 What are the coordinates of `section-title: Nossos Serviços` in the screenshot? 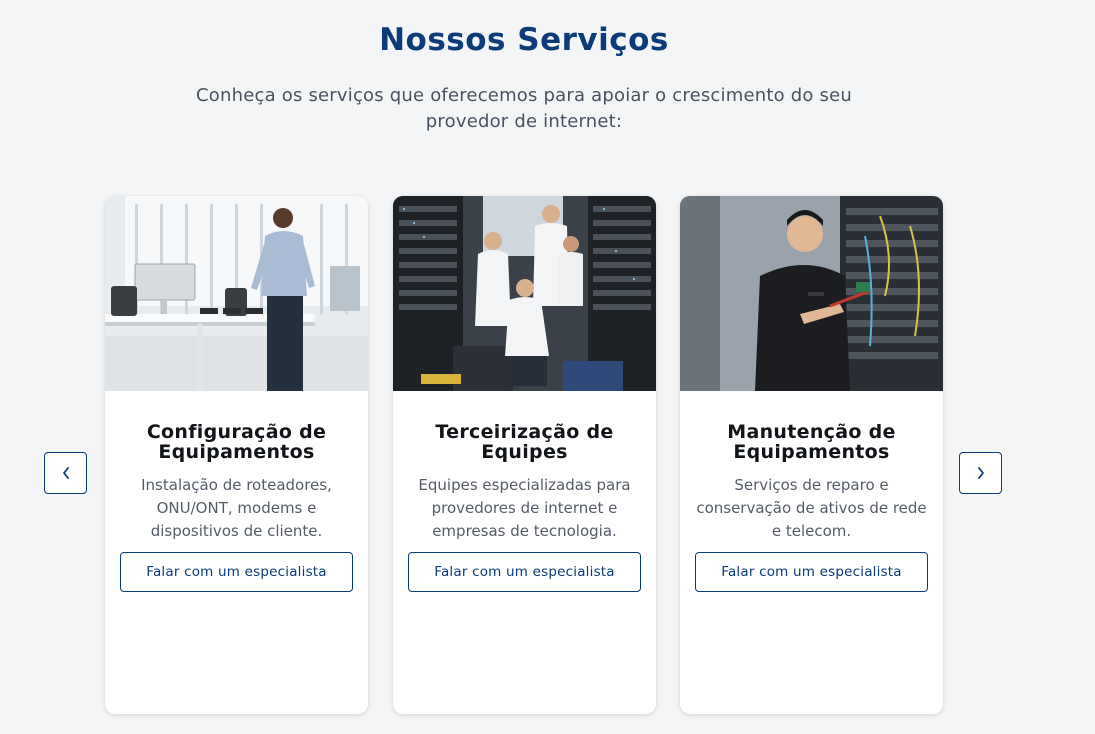 It's located at (524, 40).